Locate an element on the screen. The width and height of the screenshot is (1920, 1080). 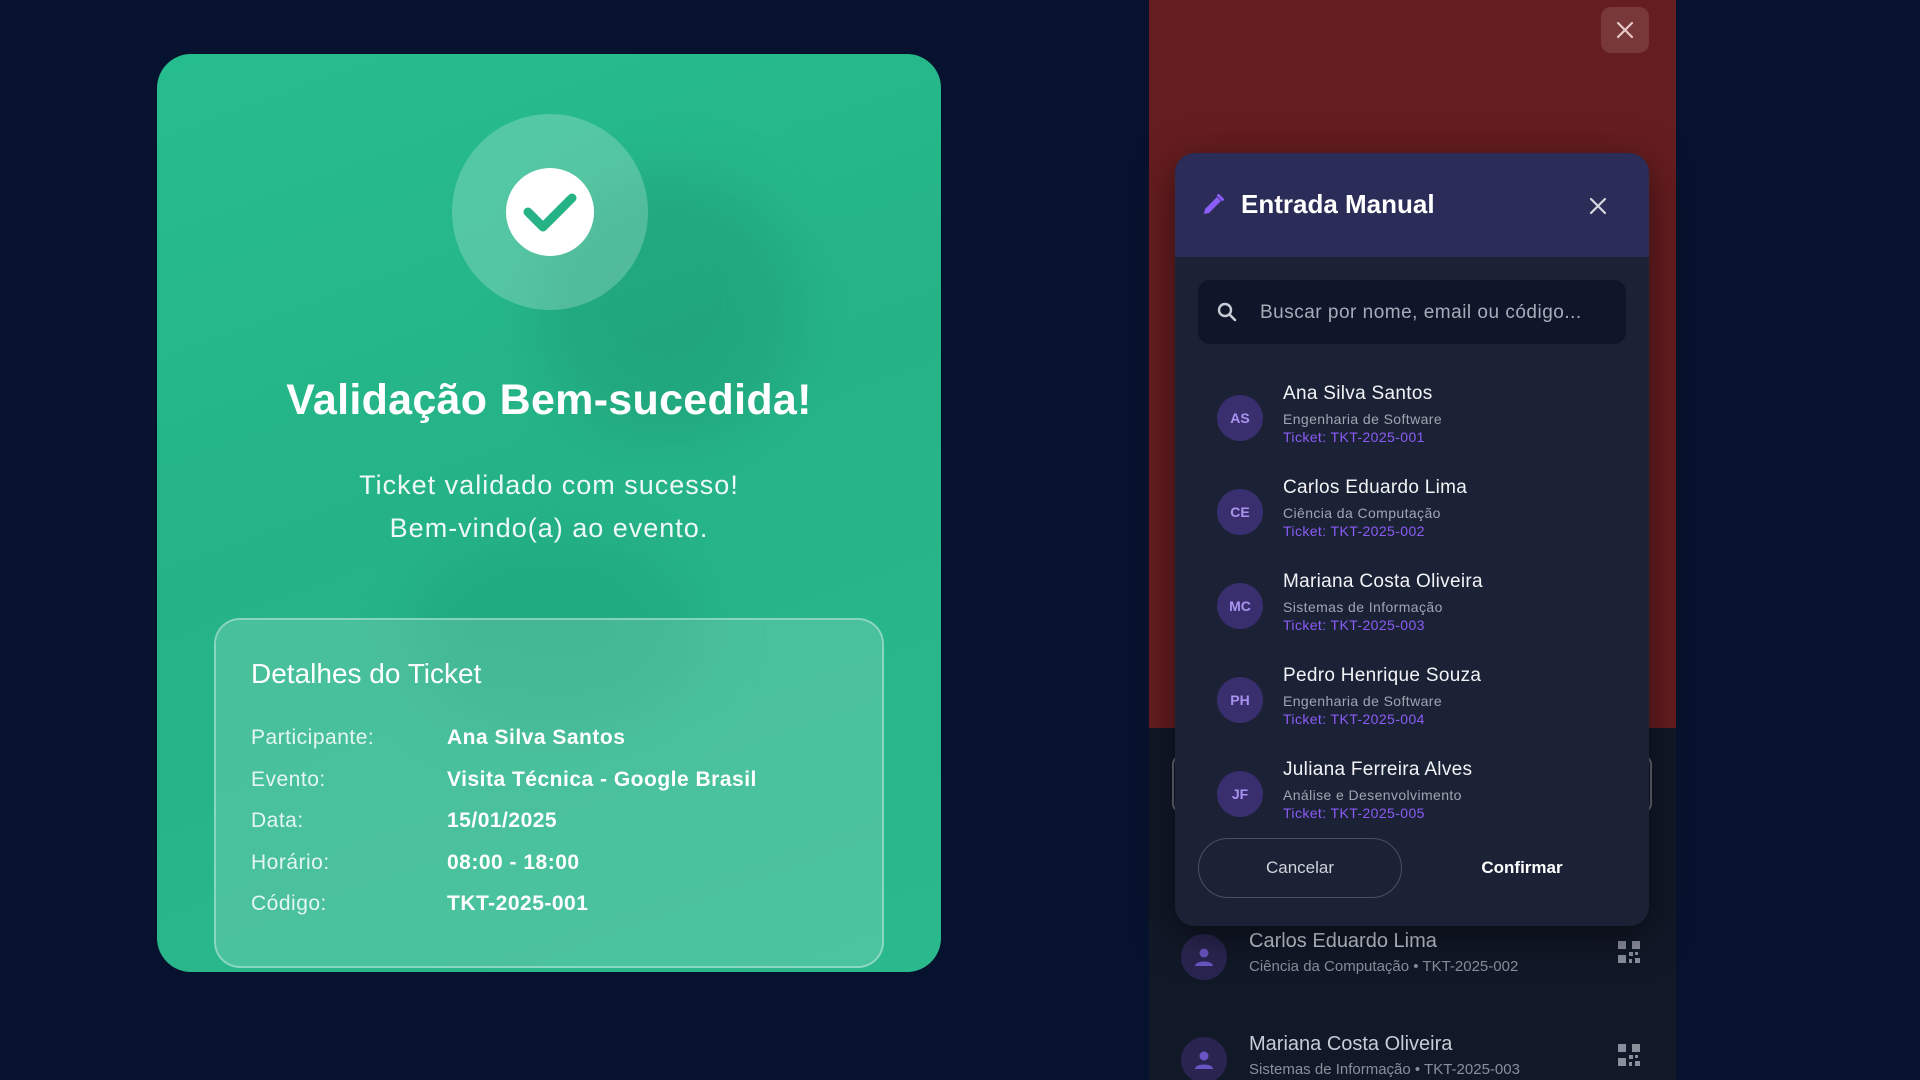
participant-course: Sistemas de Informação is located at coordinates (1363, 607).